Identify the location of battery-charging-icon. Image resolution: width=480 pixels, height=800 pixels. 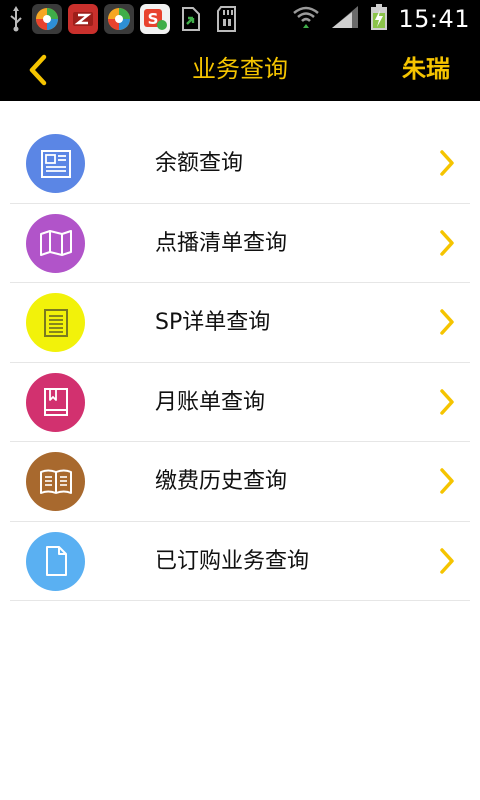
(379, 19).